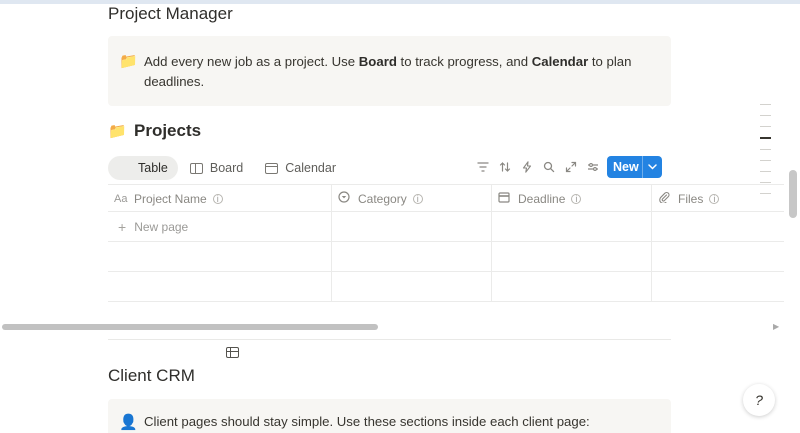  What do you see at coordinates (668, 198) in the screenshot?
I see `paperclip-icon` at bounding box center [668, 198].